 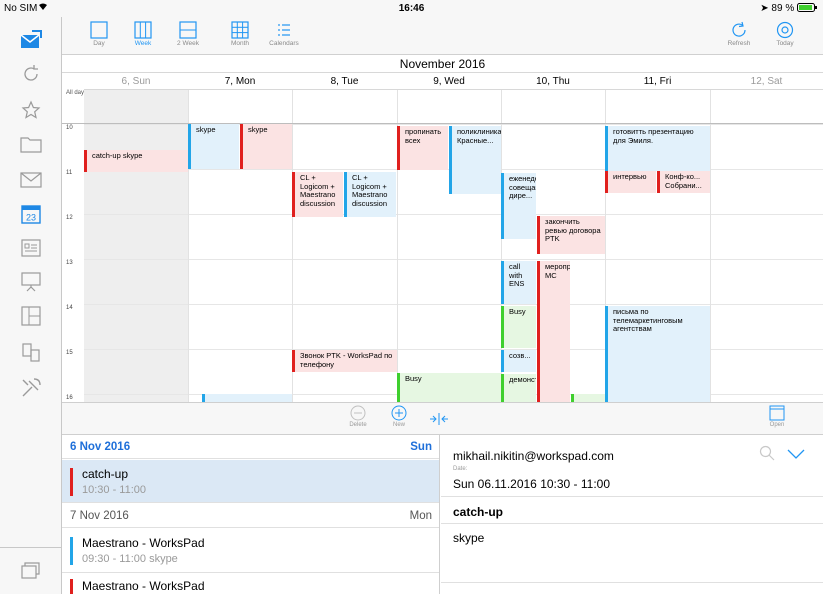 What do you see at coordinates (31, 248) in the screenshot?
I see `contacts-icon` at bounding box center [31, 248].